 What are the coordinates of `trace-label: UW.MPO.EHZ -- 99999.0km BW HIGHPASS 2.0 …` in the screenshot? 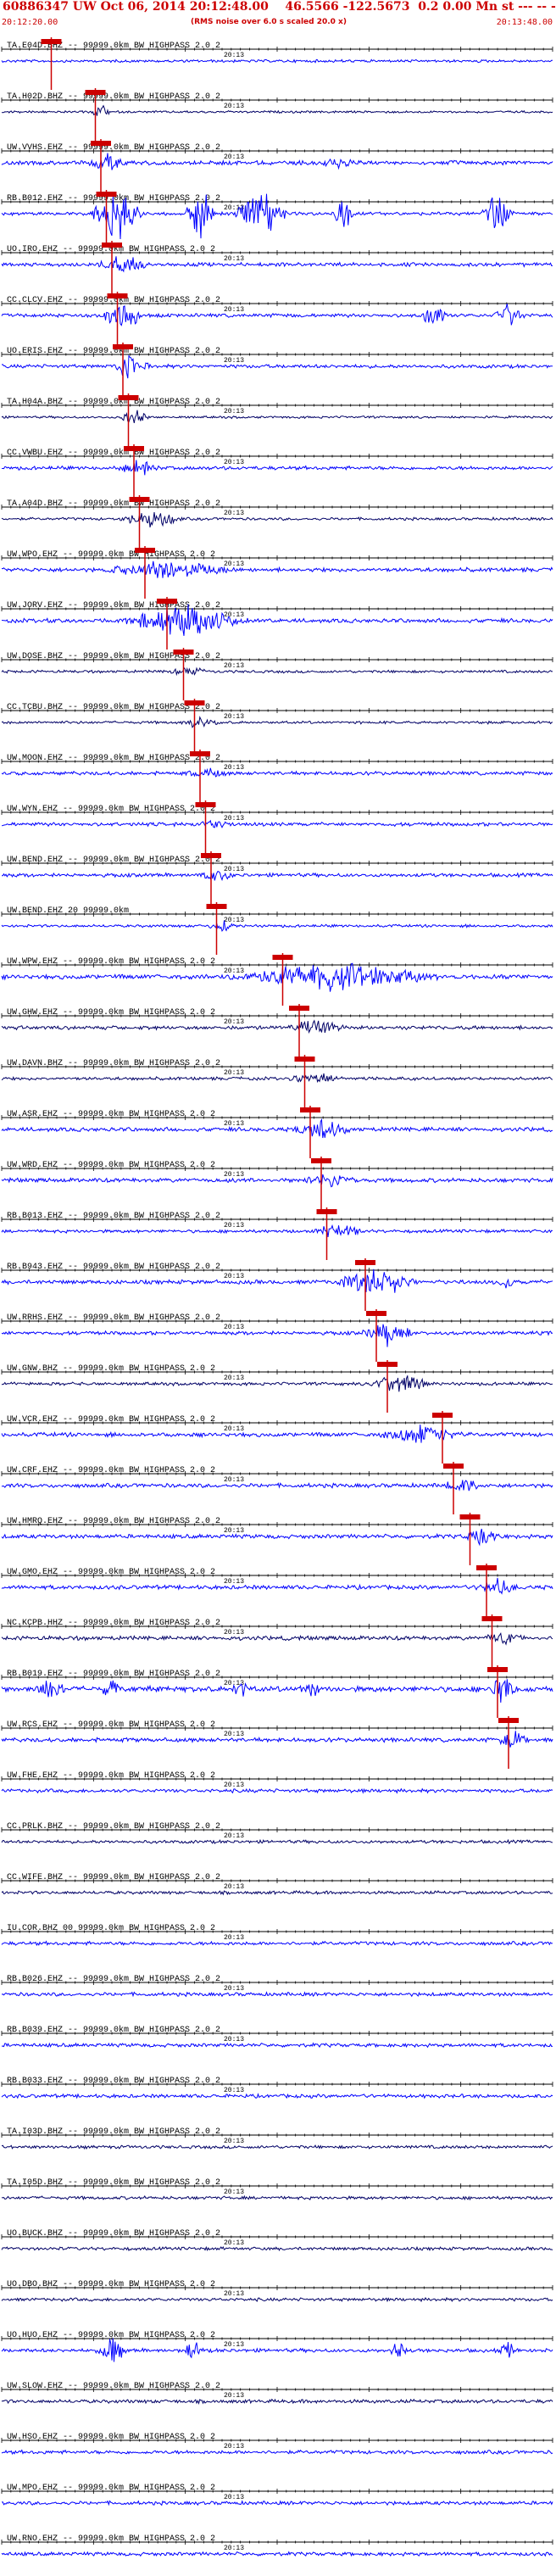 It's located at (111, 2488).